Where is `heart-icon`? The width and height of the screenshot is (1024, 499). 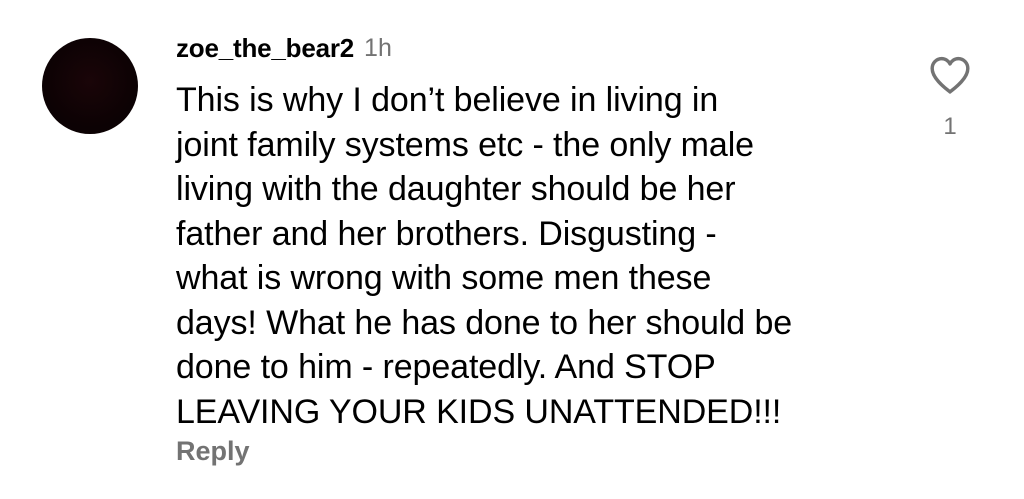 heart-icon is located at coordinates (950, 75).